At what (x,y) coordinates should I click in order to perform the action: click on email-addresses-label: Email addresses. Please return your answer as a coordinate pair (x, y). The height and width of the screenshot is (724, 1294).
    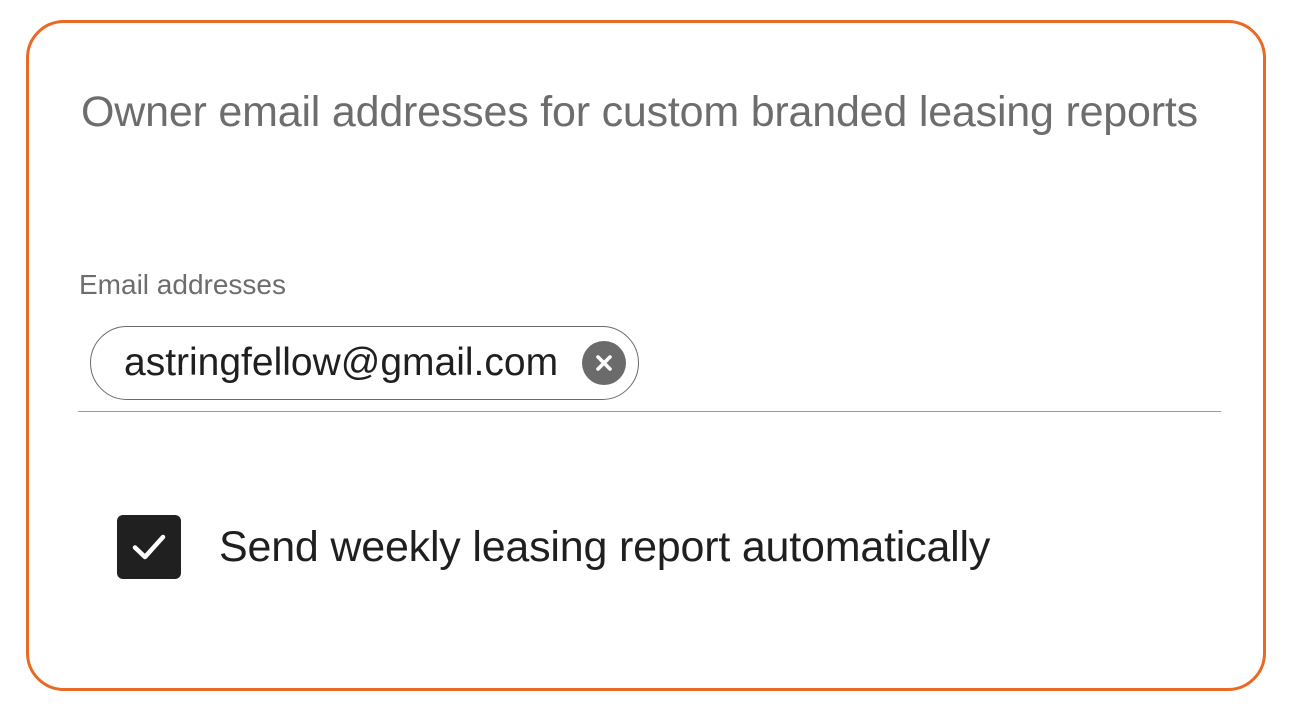
    Looking at the image, I should click on (182, 284).